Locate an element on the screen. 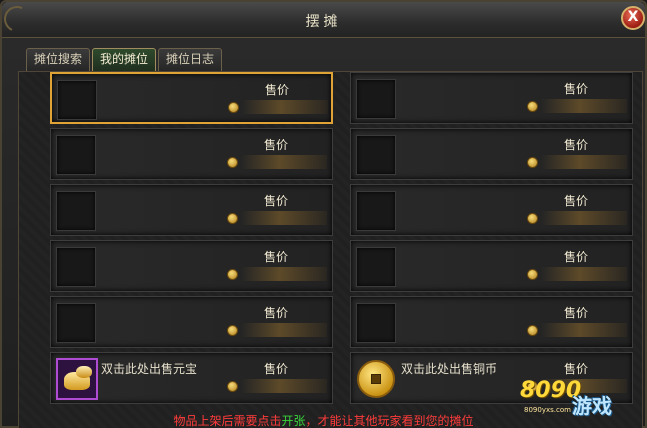  tab-my-stall: 我的摊位 is located at coordinates (124, 59).